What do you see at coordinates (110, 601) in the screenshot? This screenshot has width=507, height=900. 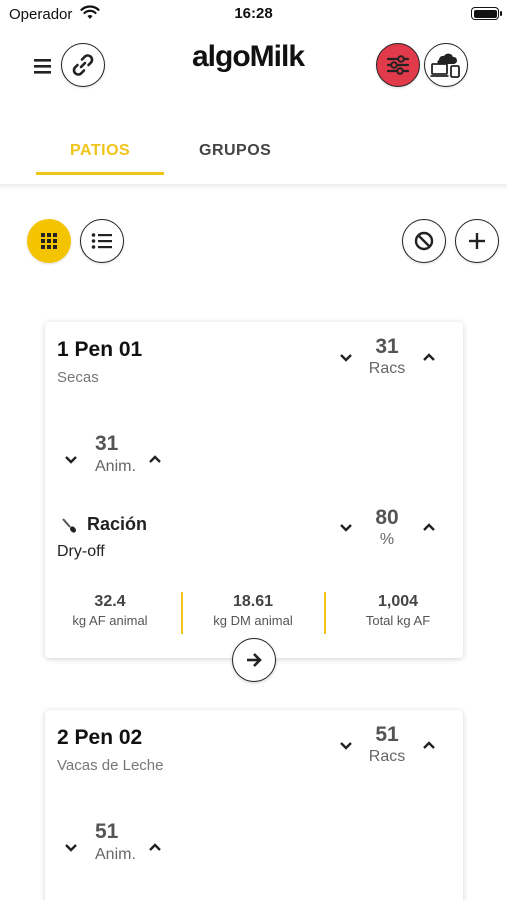 I see `stat-value: 32.4` at bounding box center [110, 601].